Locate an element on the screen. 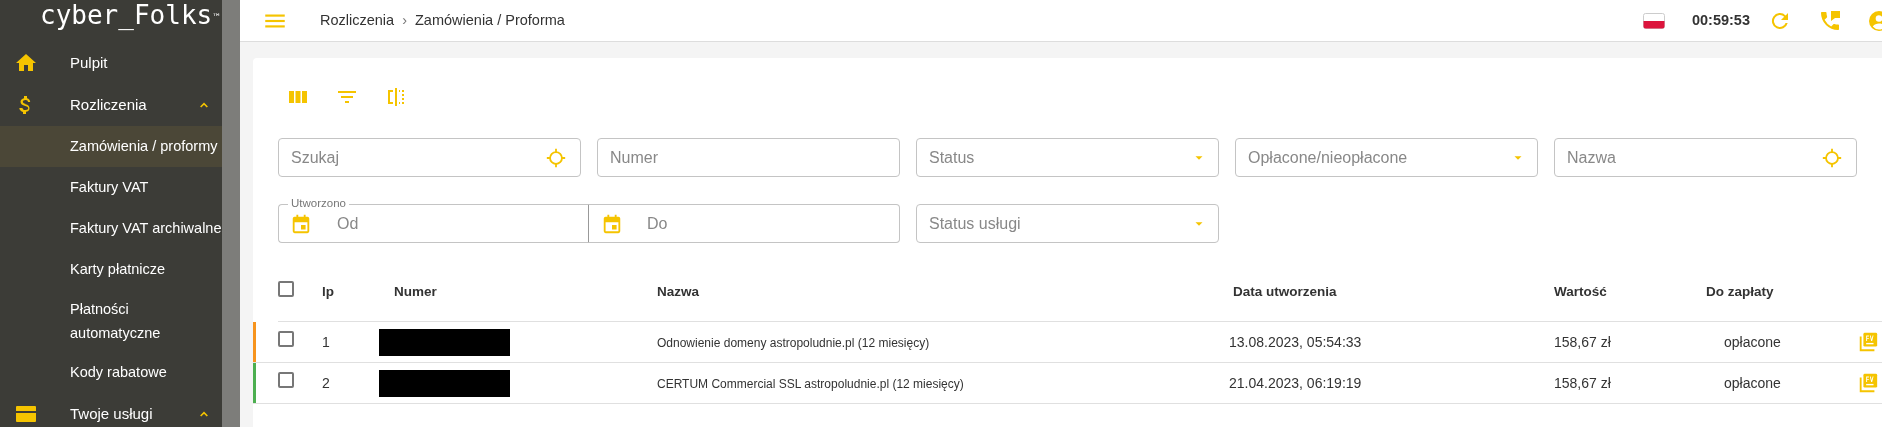  table-row: 1 Odnowienie domeny astropoludnie.pl (12 miesięcy) 13.08.2023, 05:54:33 158,67 zł opłacone is located at coordinates (1067, 342).